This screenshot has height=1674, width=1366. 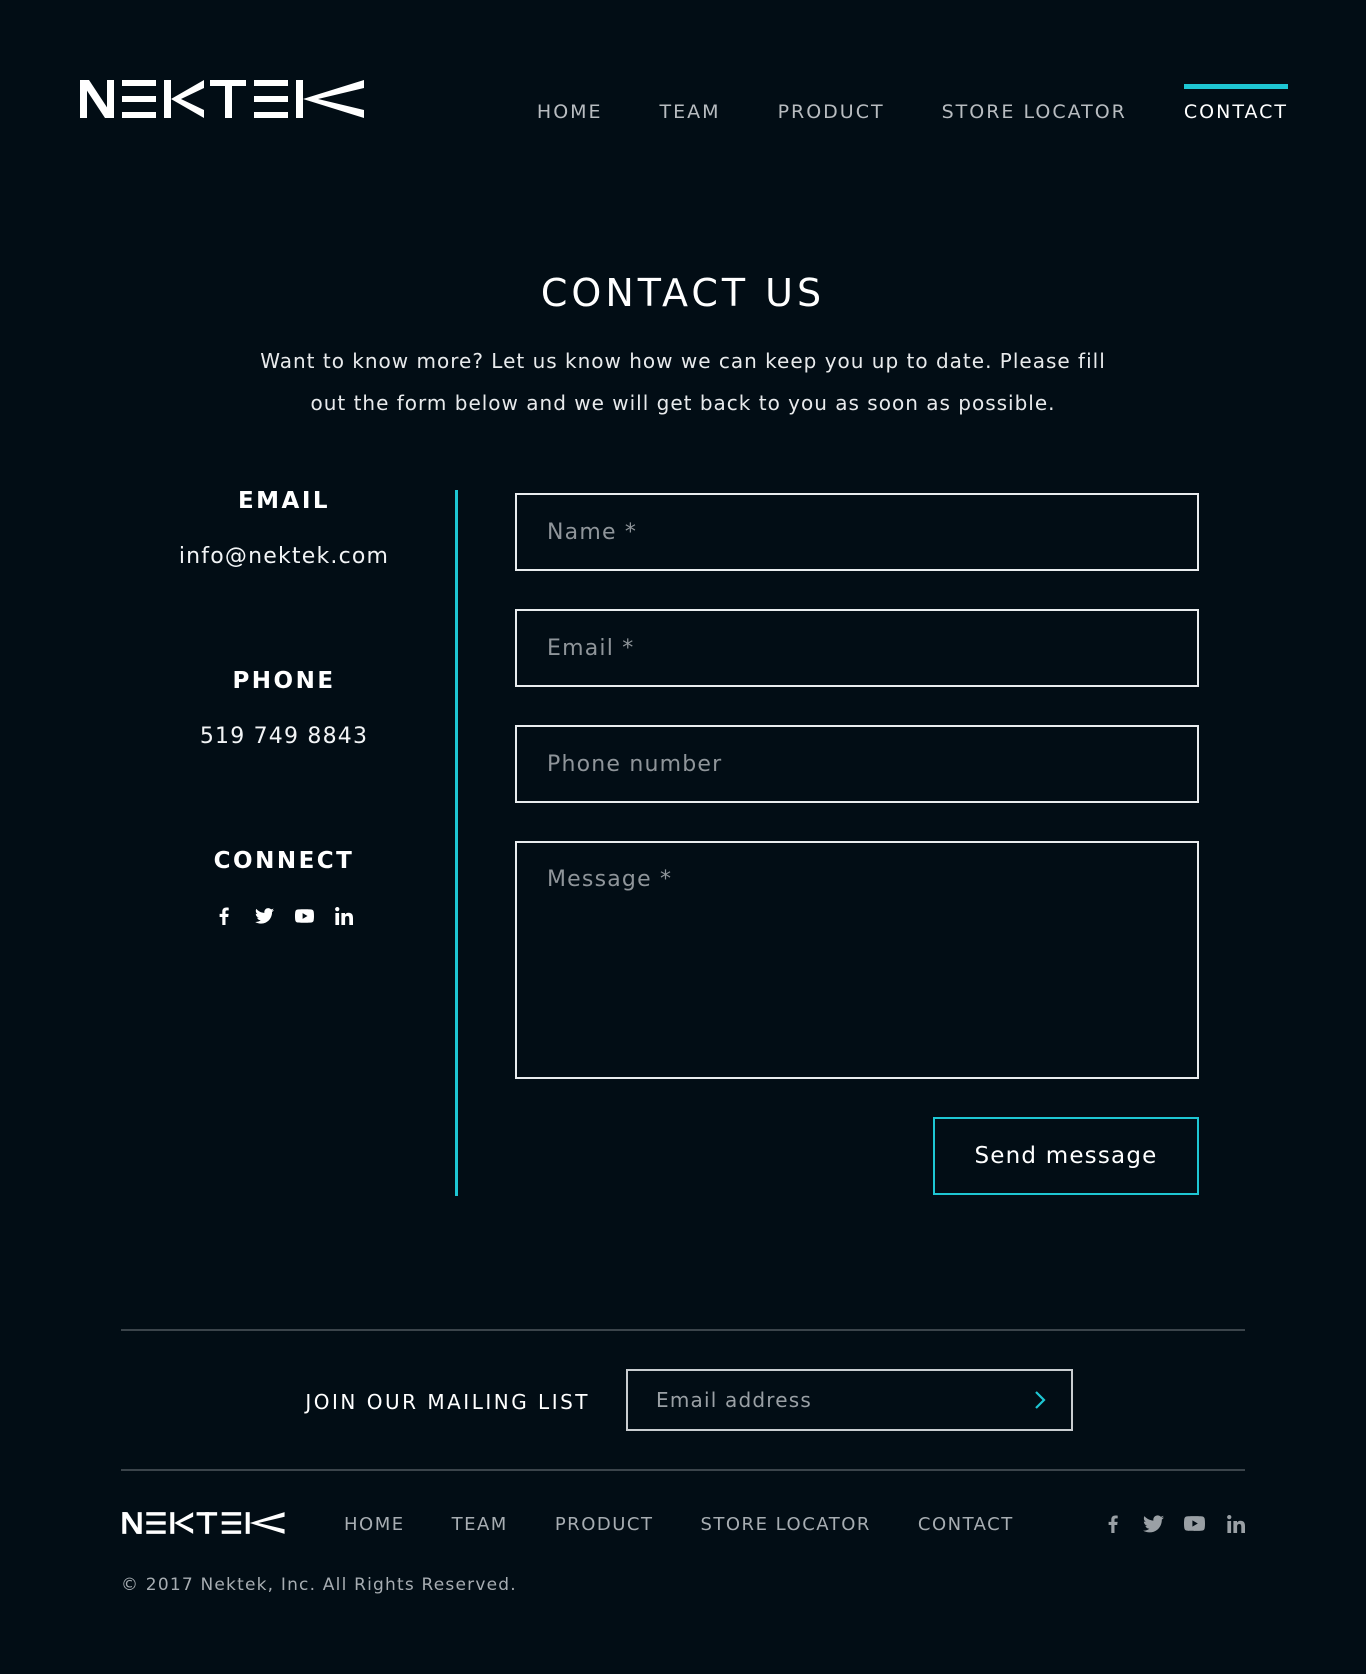 What do you see at coordinates (570, 112) in the screenshot?
I see `nav-item-home: HOME` at bounding box center [570, 112].